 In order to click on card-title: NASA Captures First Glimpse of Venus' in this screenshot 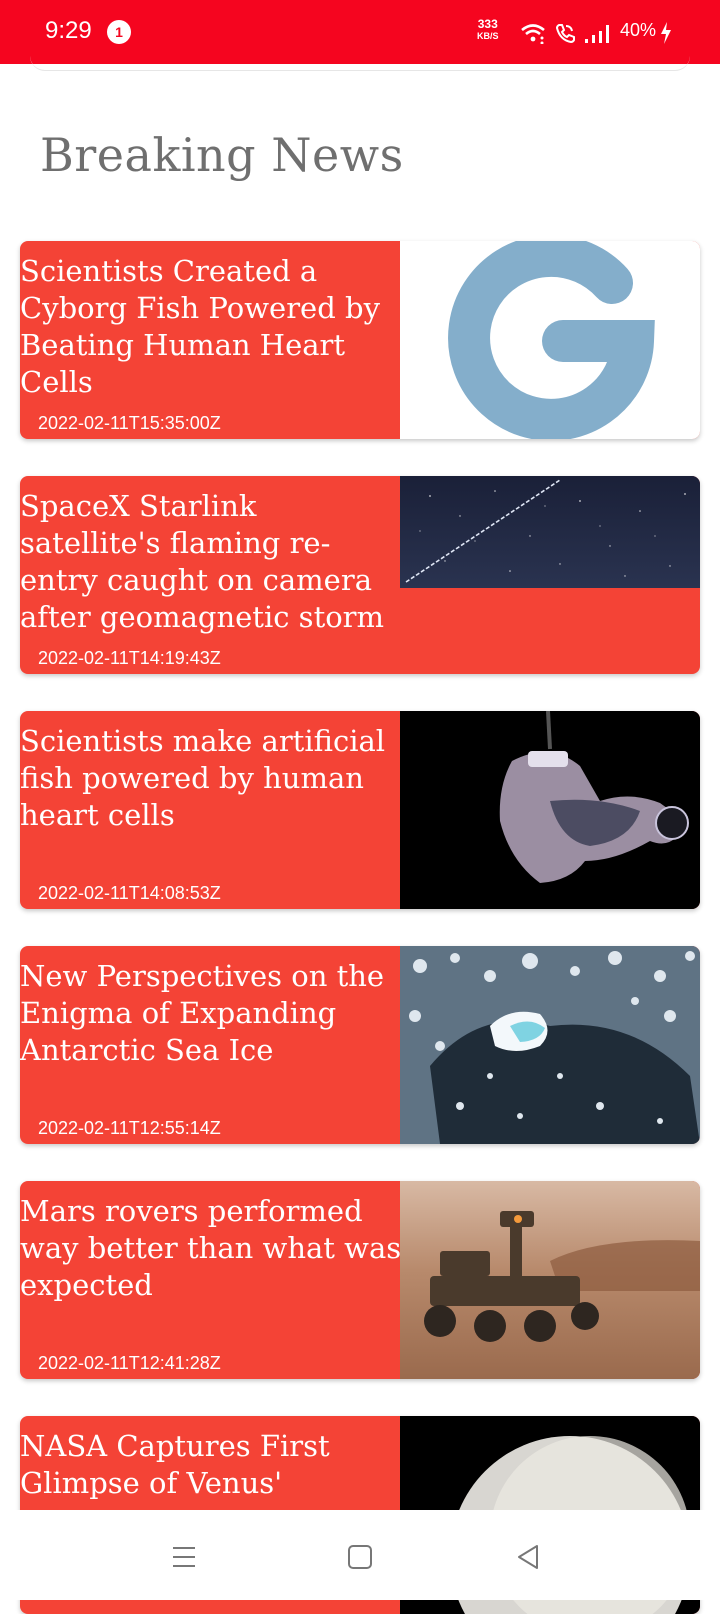, I will do `click(175, 1464)`.